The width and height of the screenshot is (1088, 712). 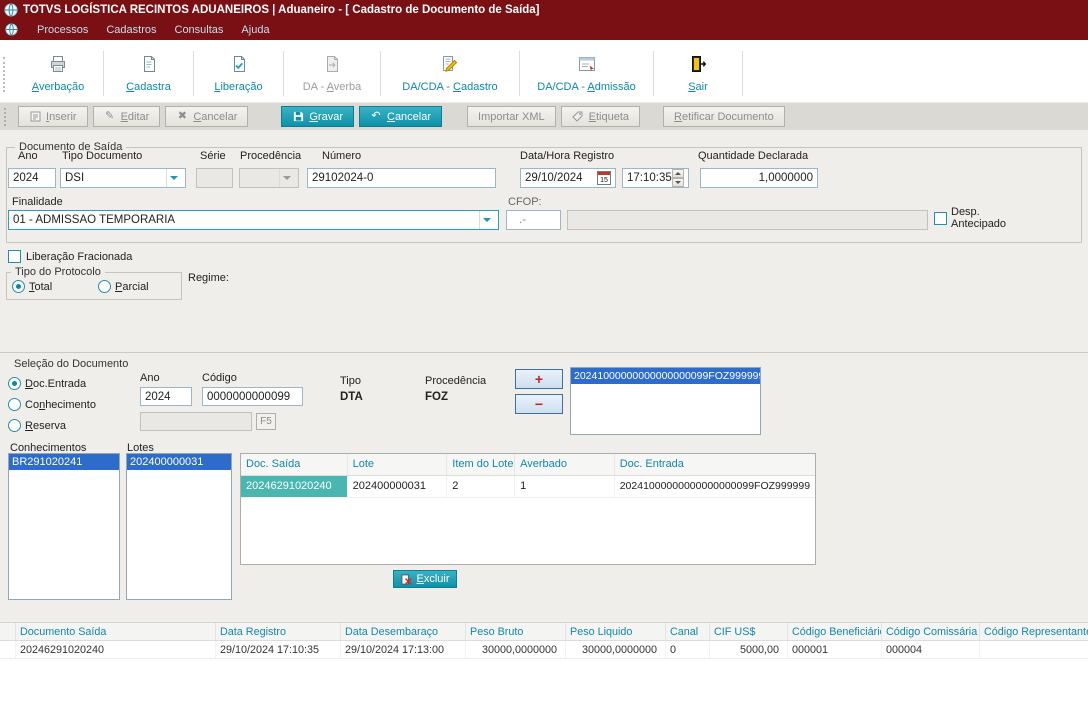 What do you see at coordinates (131, 30) in the screenshot?
I see `menu-cadastros: Cadastros` at bounding box center [131, 30].